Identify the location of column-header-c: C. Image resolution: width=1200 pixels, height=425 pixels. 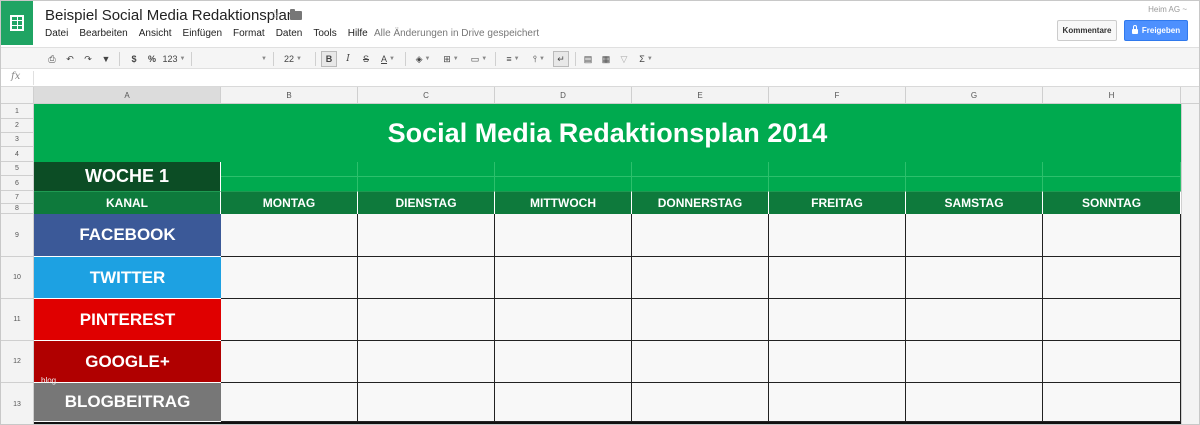
(426, 95).